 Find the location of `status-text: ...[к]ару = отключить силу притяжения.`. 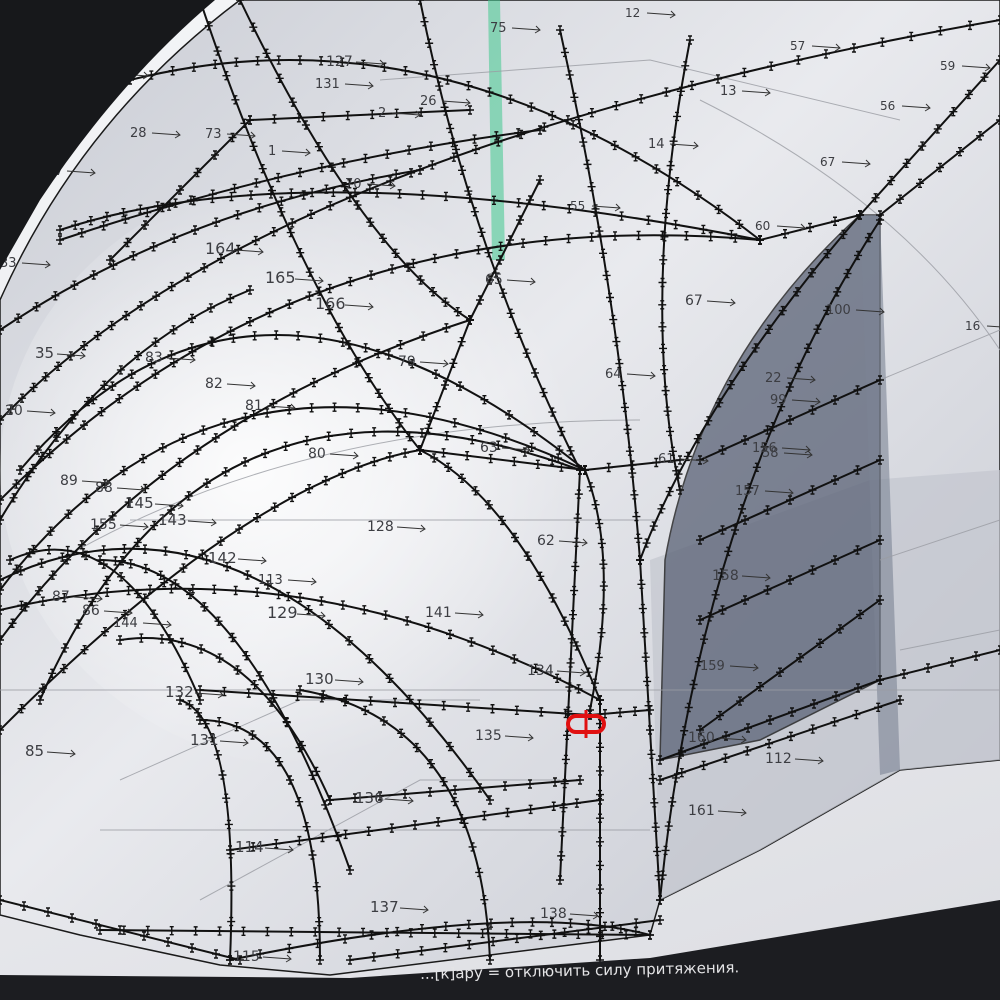

status-text: ...[к]ару = отключить силу притяжения. is located at coordinates (580, 970).